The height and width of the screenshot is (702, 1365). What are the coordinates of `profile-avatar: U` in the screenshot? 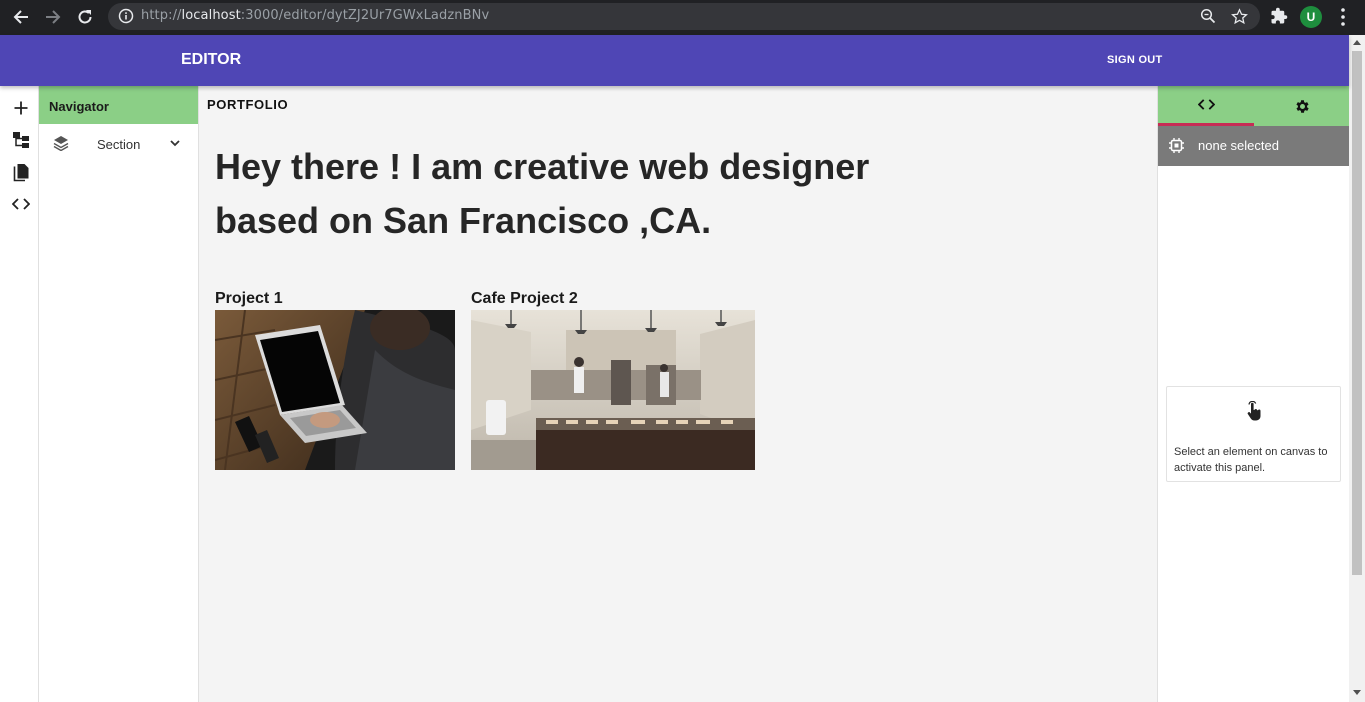 It's located at (1311, 17).